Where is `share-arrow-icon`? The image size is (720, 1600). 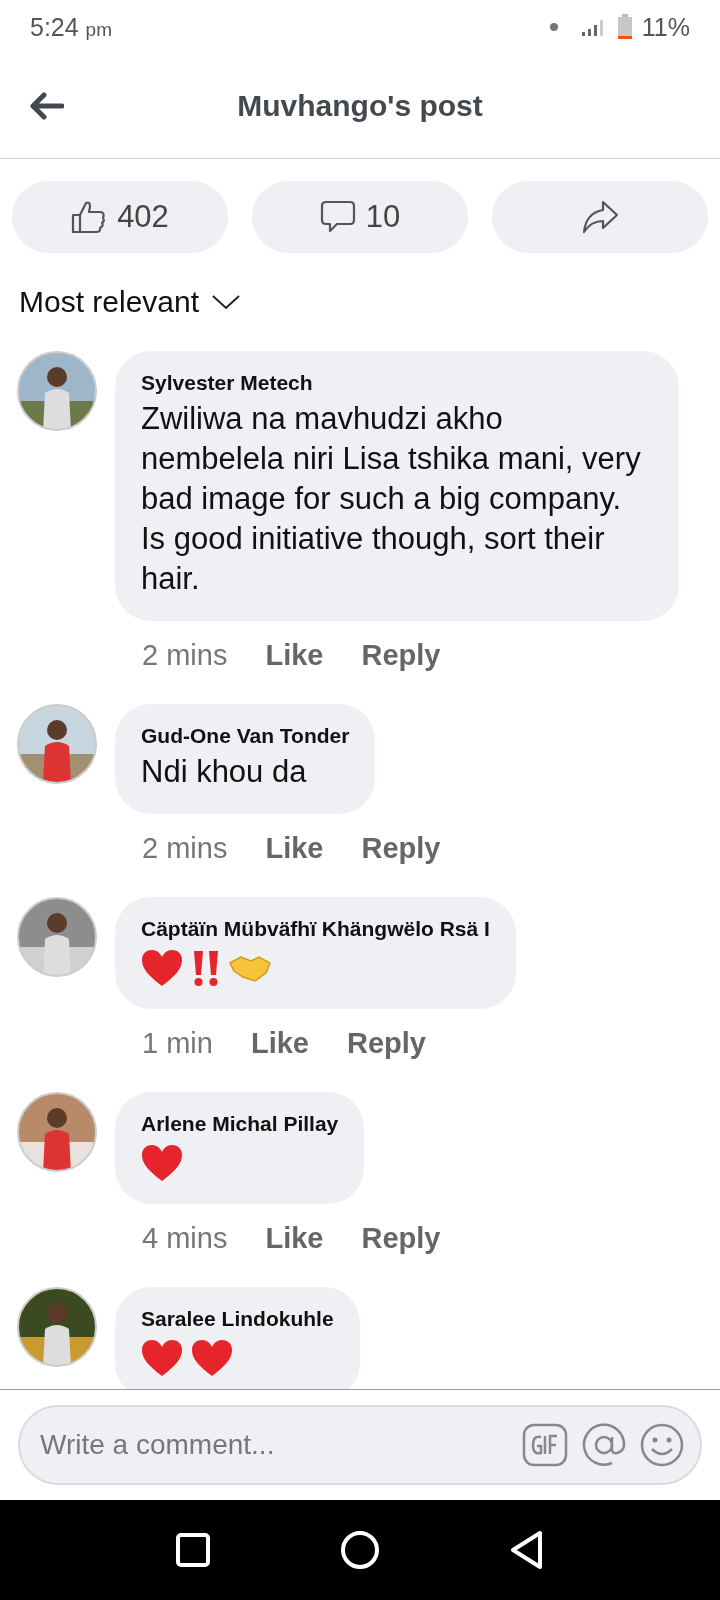
share-arrow-icon is located at coordinates (600, 217).